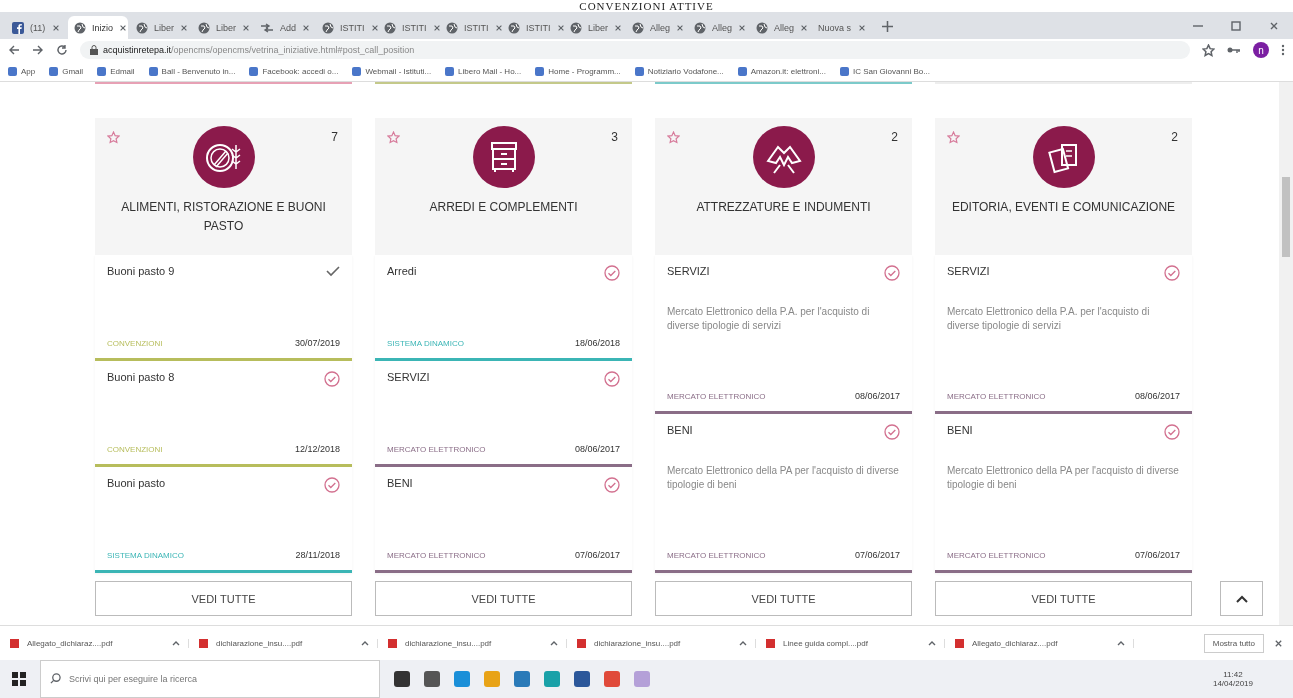 Image resolution: width=1293 pixels, height=698 pixels. I want to click on profile-avatar: n, so click(1261, 50).